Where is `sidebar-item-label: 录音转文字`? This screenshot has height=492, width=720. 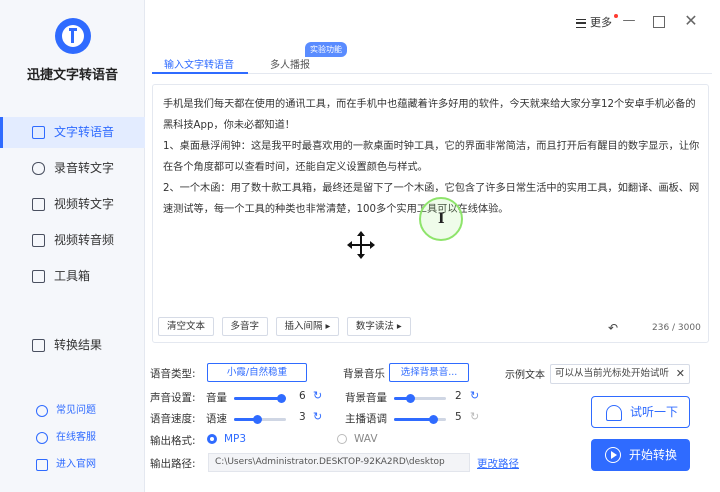
sidebar-item-label: 录音转文字 is located at coordinates (84, 168).